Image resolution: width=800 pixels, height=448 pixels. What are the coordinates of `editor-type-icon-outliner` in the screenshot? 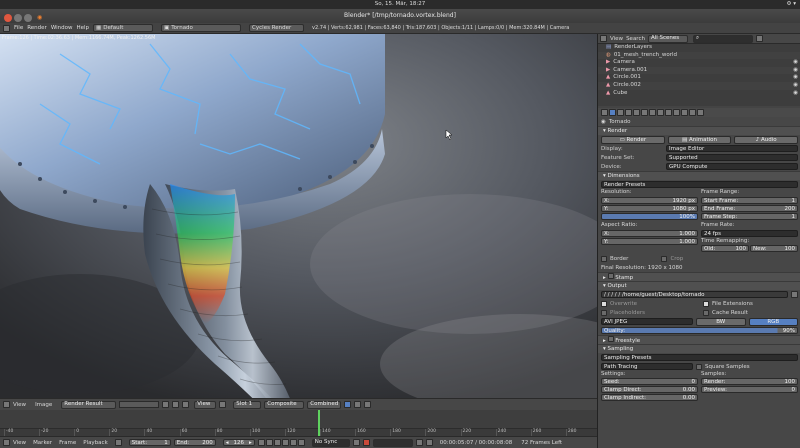 It's located at (603, 38).